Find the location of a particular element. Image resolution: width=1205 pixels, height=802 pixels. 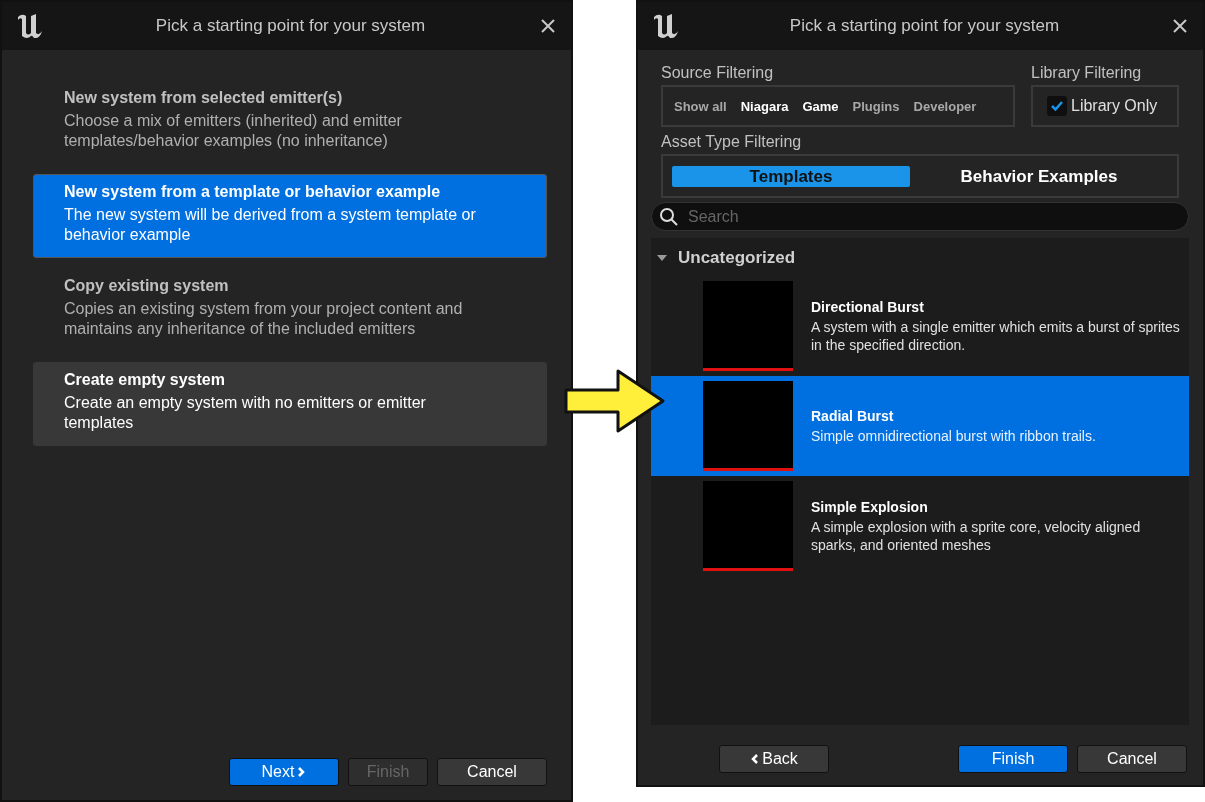

asset-item: Simple Explosion A simple explosion with a sprite core, velocity aligned sparks, and oriented meshes is located at coordinates (920, 526).